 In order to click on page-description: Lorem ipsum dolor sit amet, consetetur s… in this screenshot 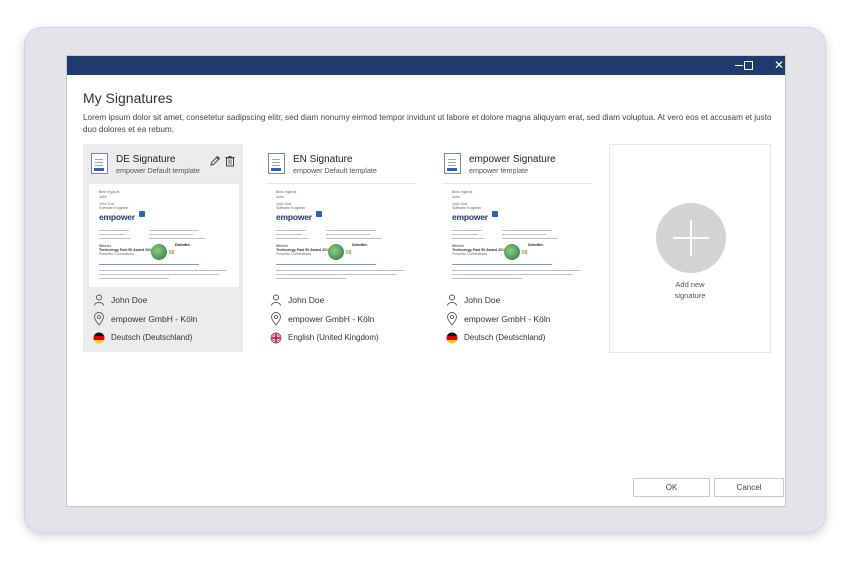, I will do `click(427, 123)`.